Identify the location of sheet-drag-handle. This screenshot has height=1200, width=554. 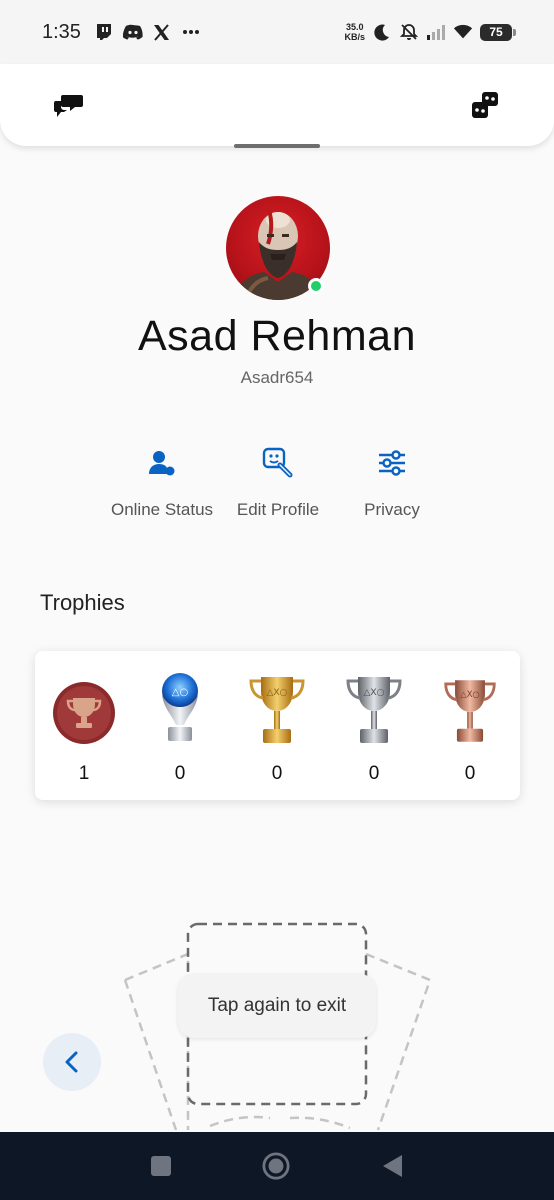
(277, 146).